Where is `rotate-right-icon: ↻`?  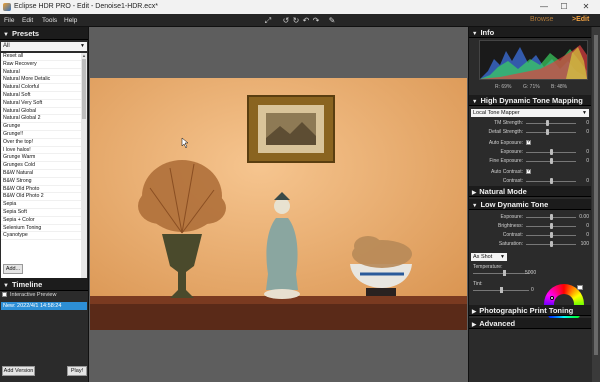 rotate-right-icon: ↻ is located at coordinates (296, 20).